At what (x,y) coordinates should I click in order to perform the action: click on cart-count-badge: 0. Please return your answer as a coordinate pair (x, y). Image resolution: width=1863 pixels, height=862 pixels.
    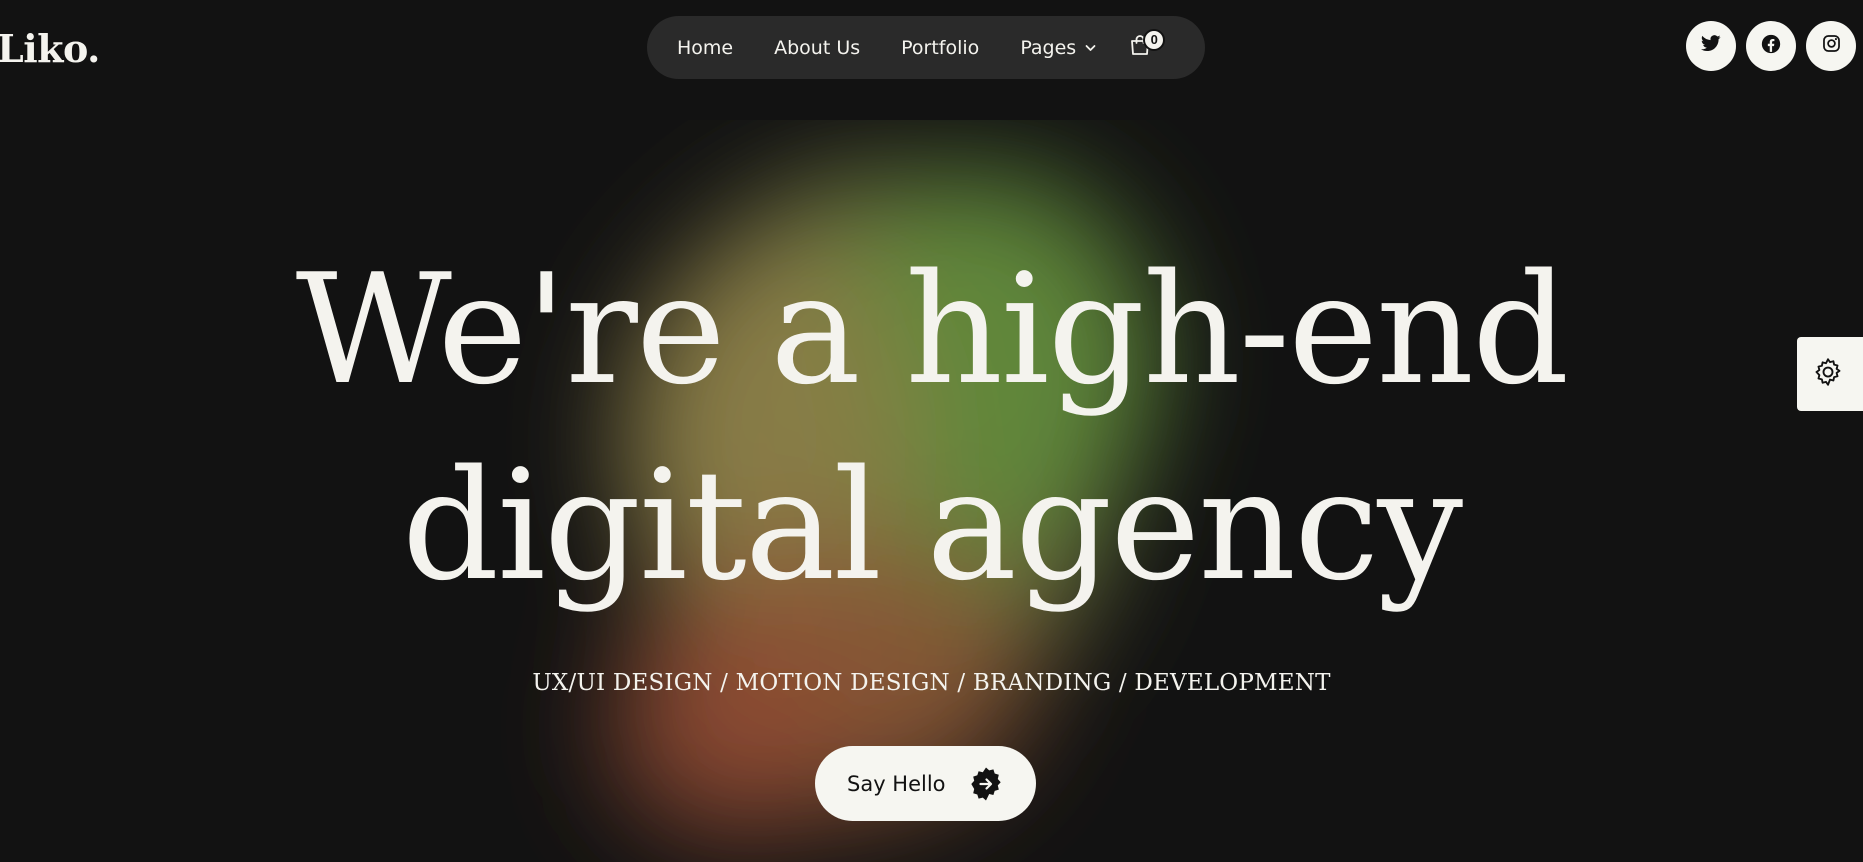
    Looking at the image, I should click on (1154, 39).